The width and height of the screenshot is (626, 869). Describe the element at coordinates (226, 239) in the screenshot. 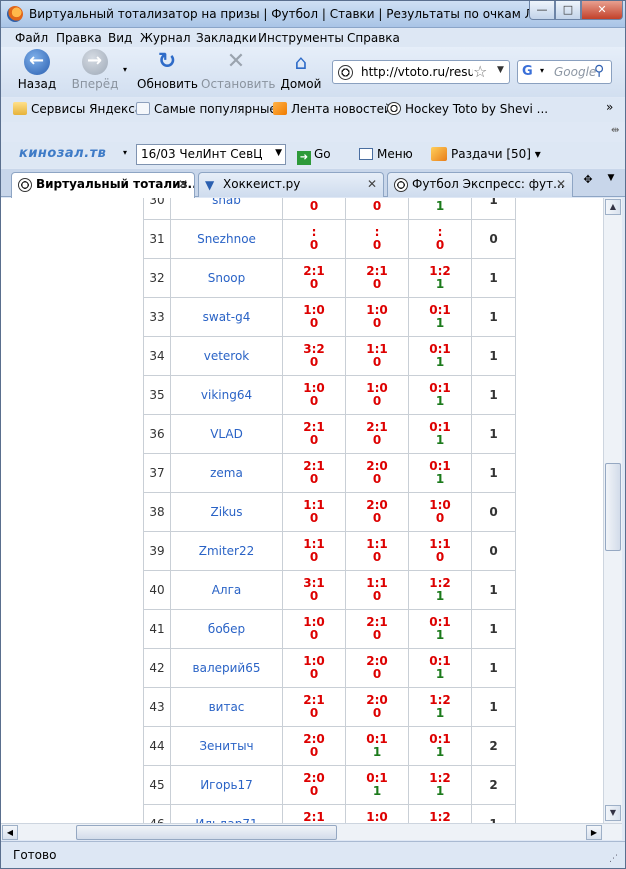

I see `player-nick-link: Snezhnoe` at that location.